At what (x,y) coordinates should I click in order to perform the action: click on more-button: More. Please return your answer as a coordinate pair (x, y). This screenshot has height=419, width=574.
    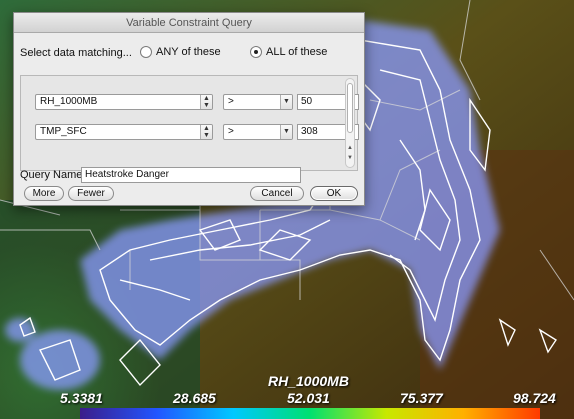
    Looking at the image, I should click on (44, 193).